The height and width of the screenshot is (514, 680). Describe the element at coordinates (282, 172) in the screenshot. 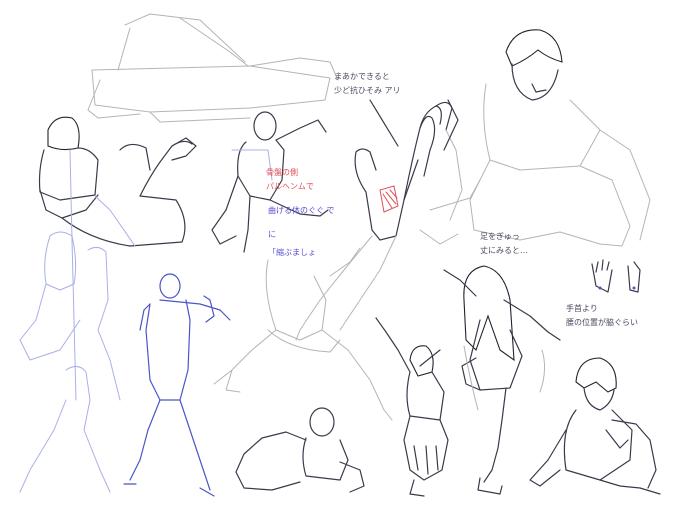

I see `note-red-line1: 骨盤の側` at that location.